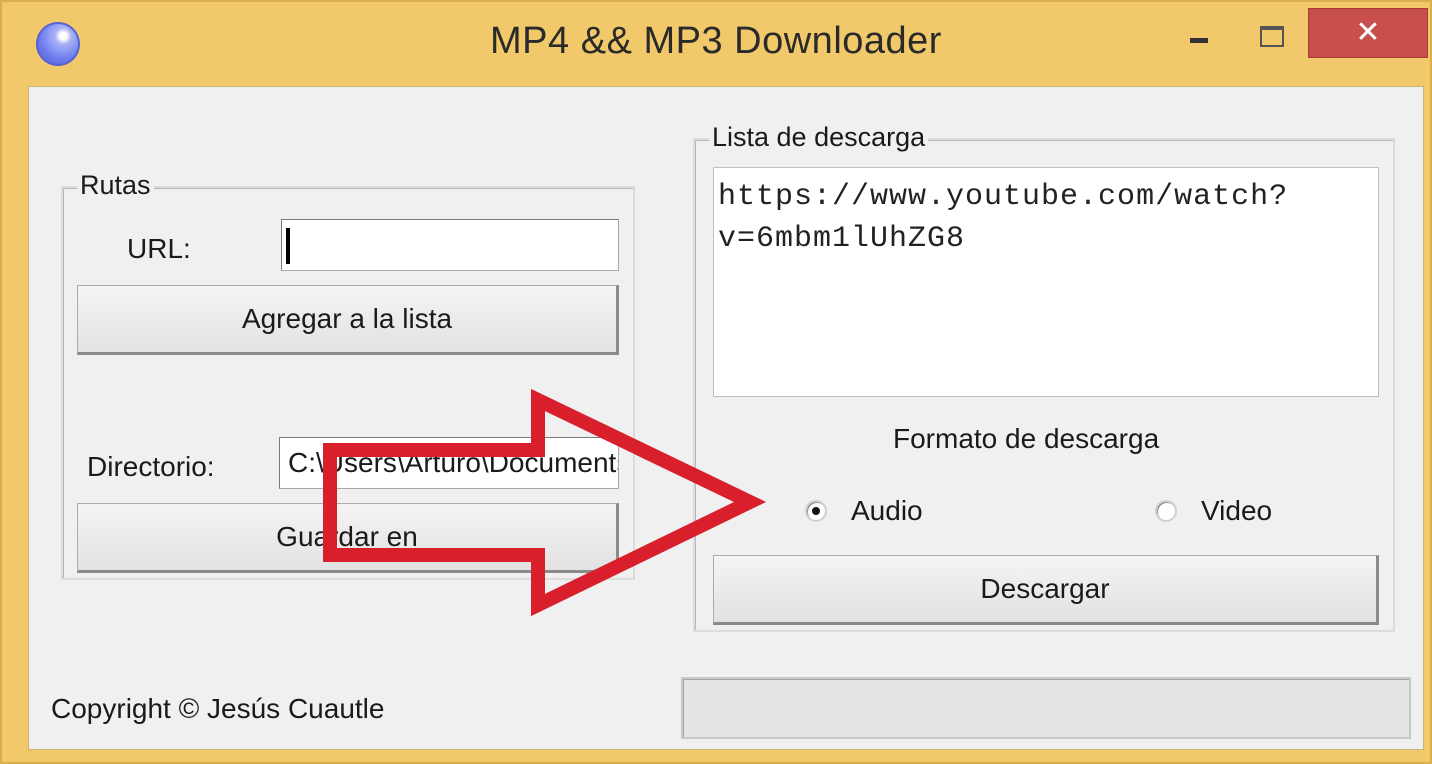 The height and width of the screenshot is (764, 1432). What do you see at coordinates (887, 510) in the screenshot?
I see `audio-radio-label: Audio` at bounding box center [887, 510].